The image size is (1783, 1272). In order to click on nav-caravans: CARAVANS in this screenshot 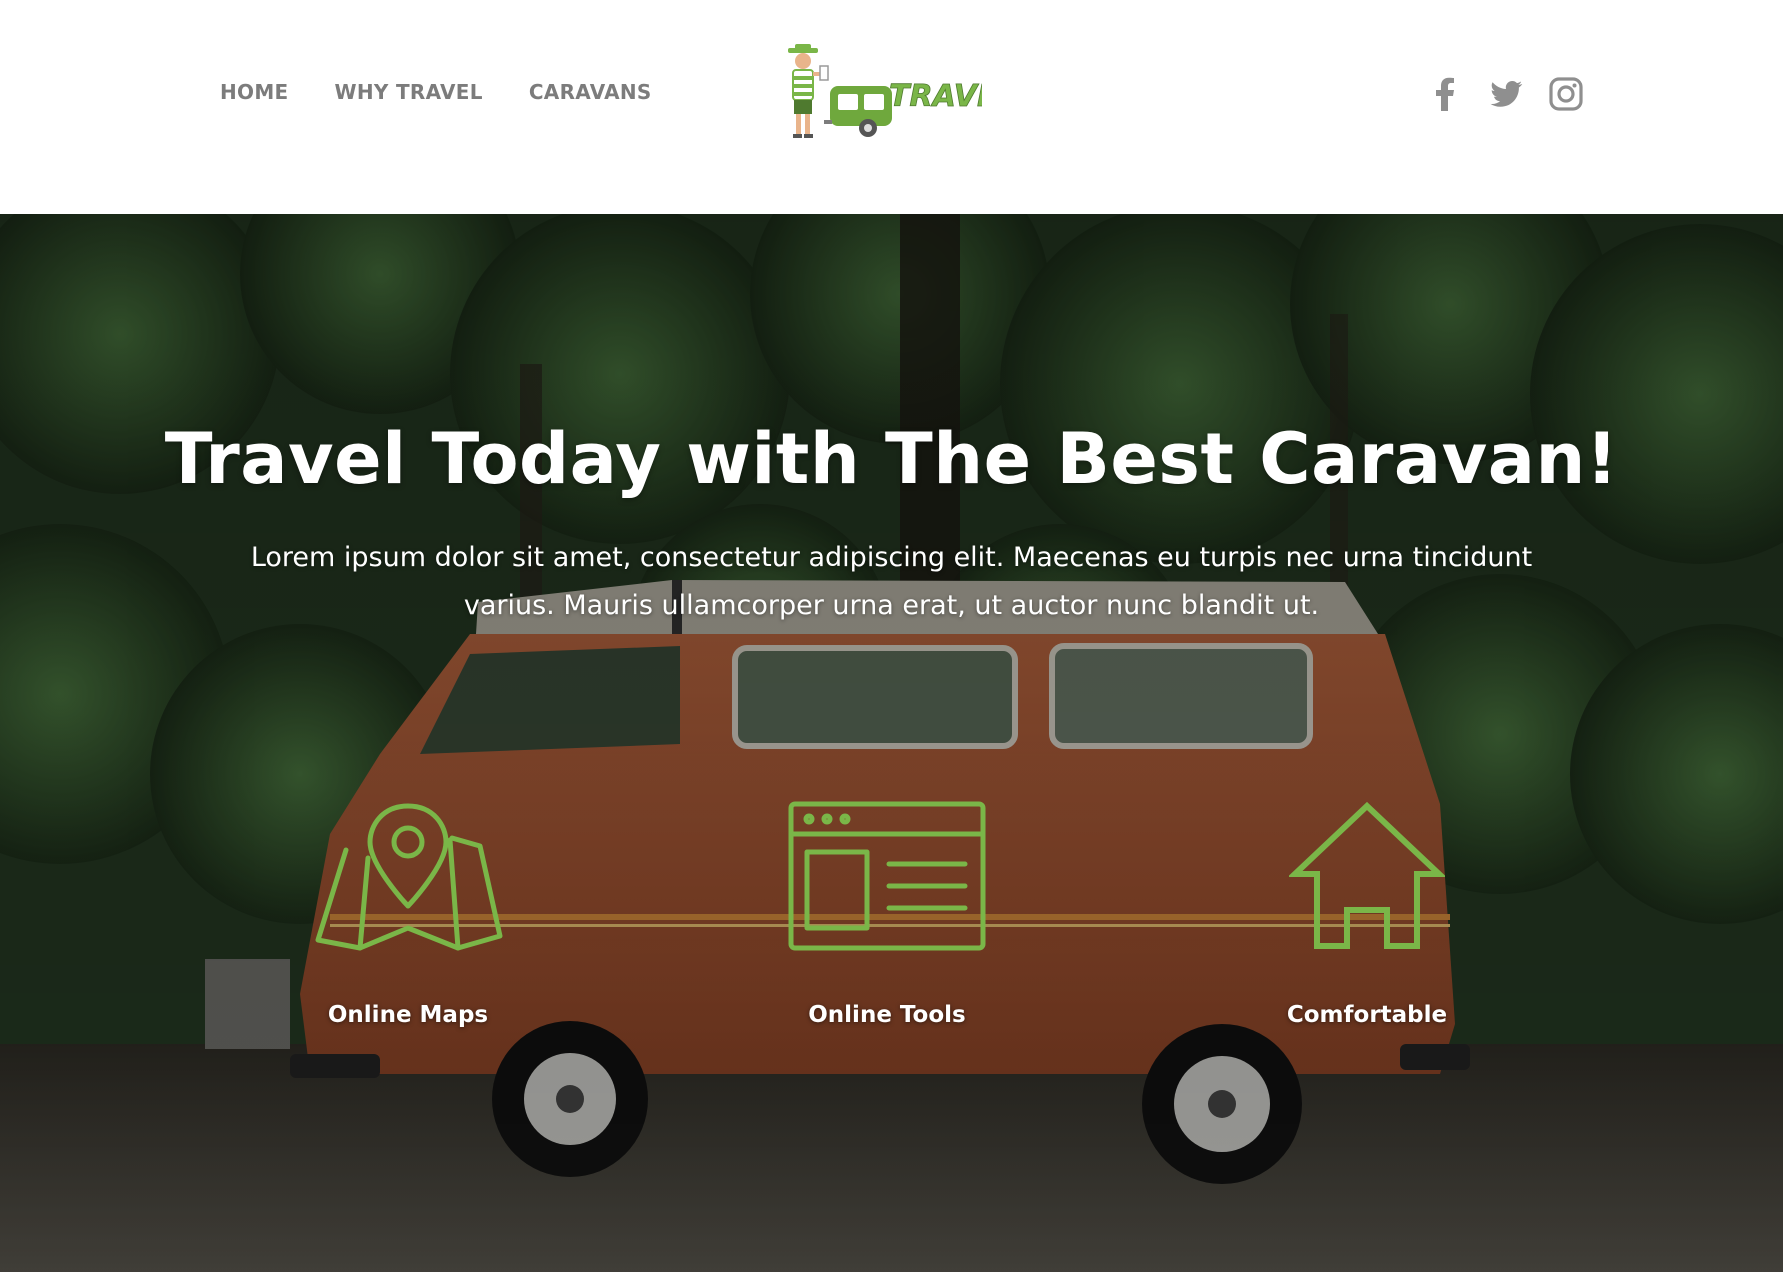, I will do `click(590, 92)`.